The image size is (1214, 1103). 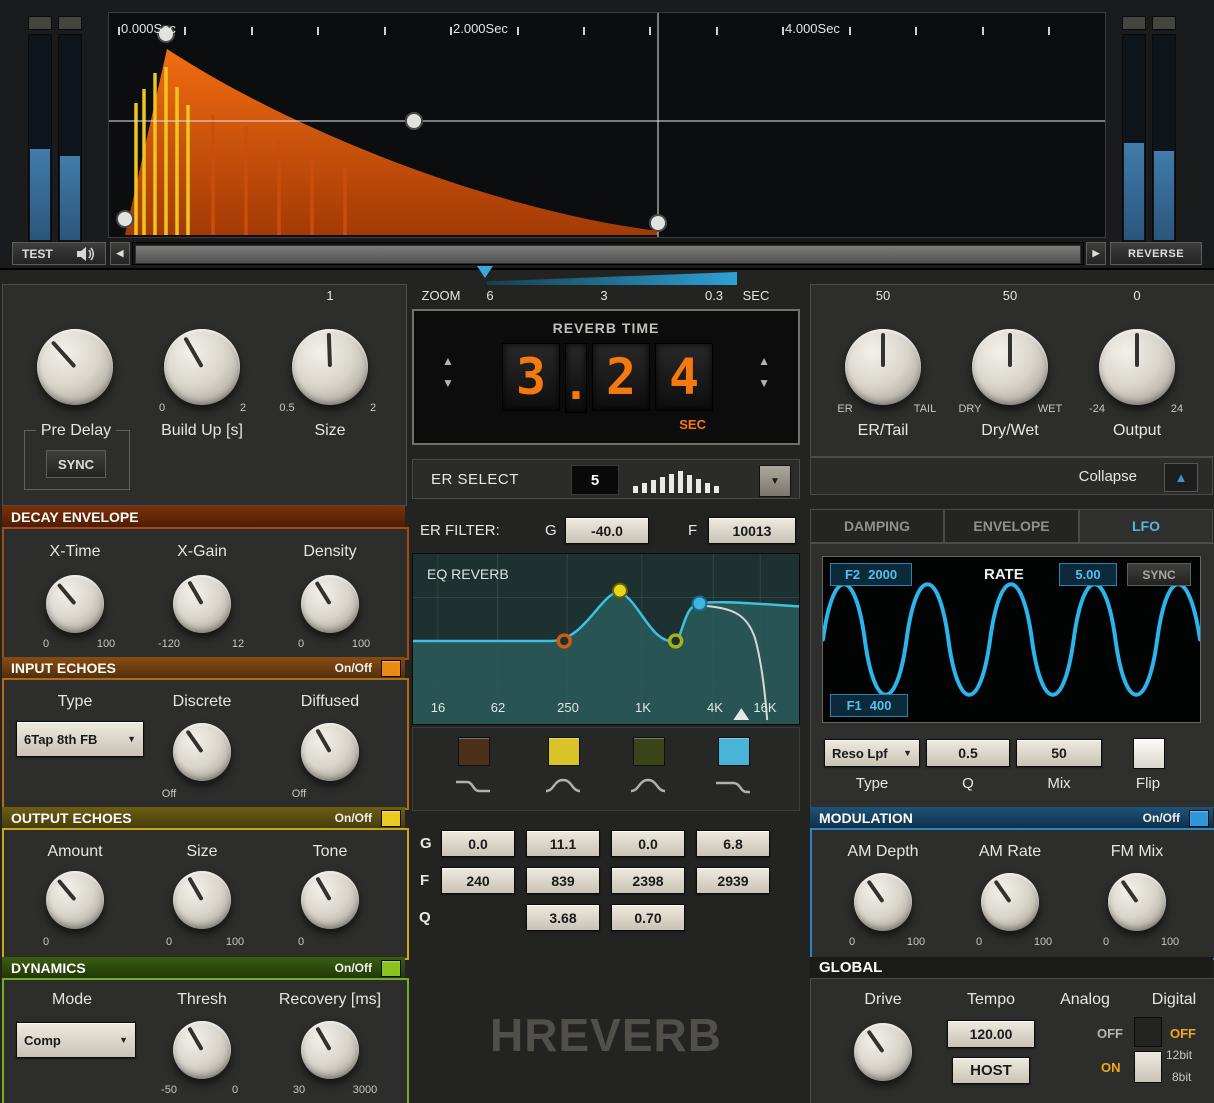 What do you see at coordinates (733, 843) in the screenshot?
I see `eq-g4-field: 6.8` at bounding box center [733, 843].